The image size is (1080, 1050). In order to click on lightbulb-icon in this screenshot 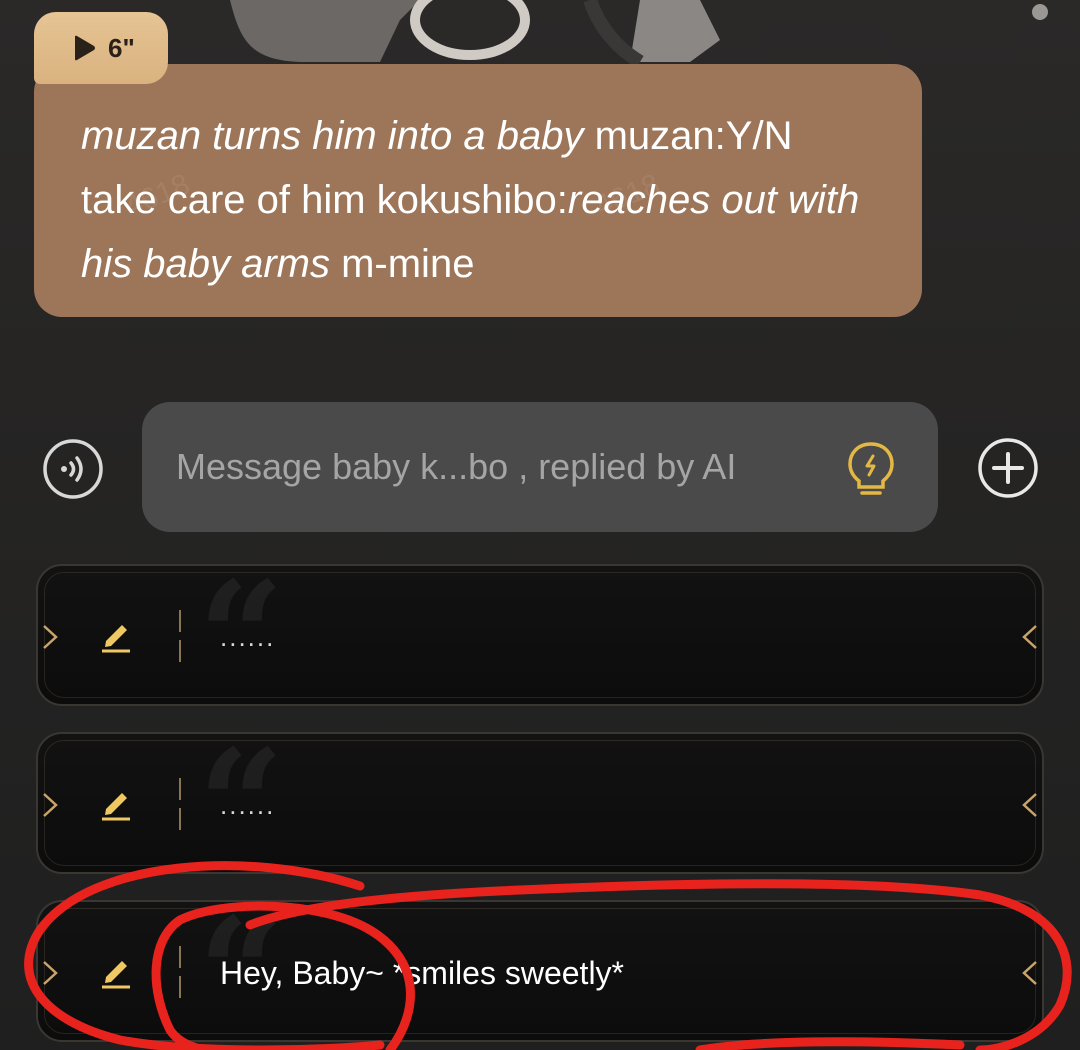, I will do `click(871, 471)`.